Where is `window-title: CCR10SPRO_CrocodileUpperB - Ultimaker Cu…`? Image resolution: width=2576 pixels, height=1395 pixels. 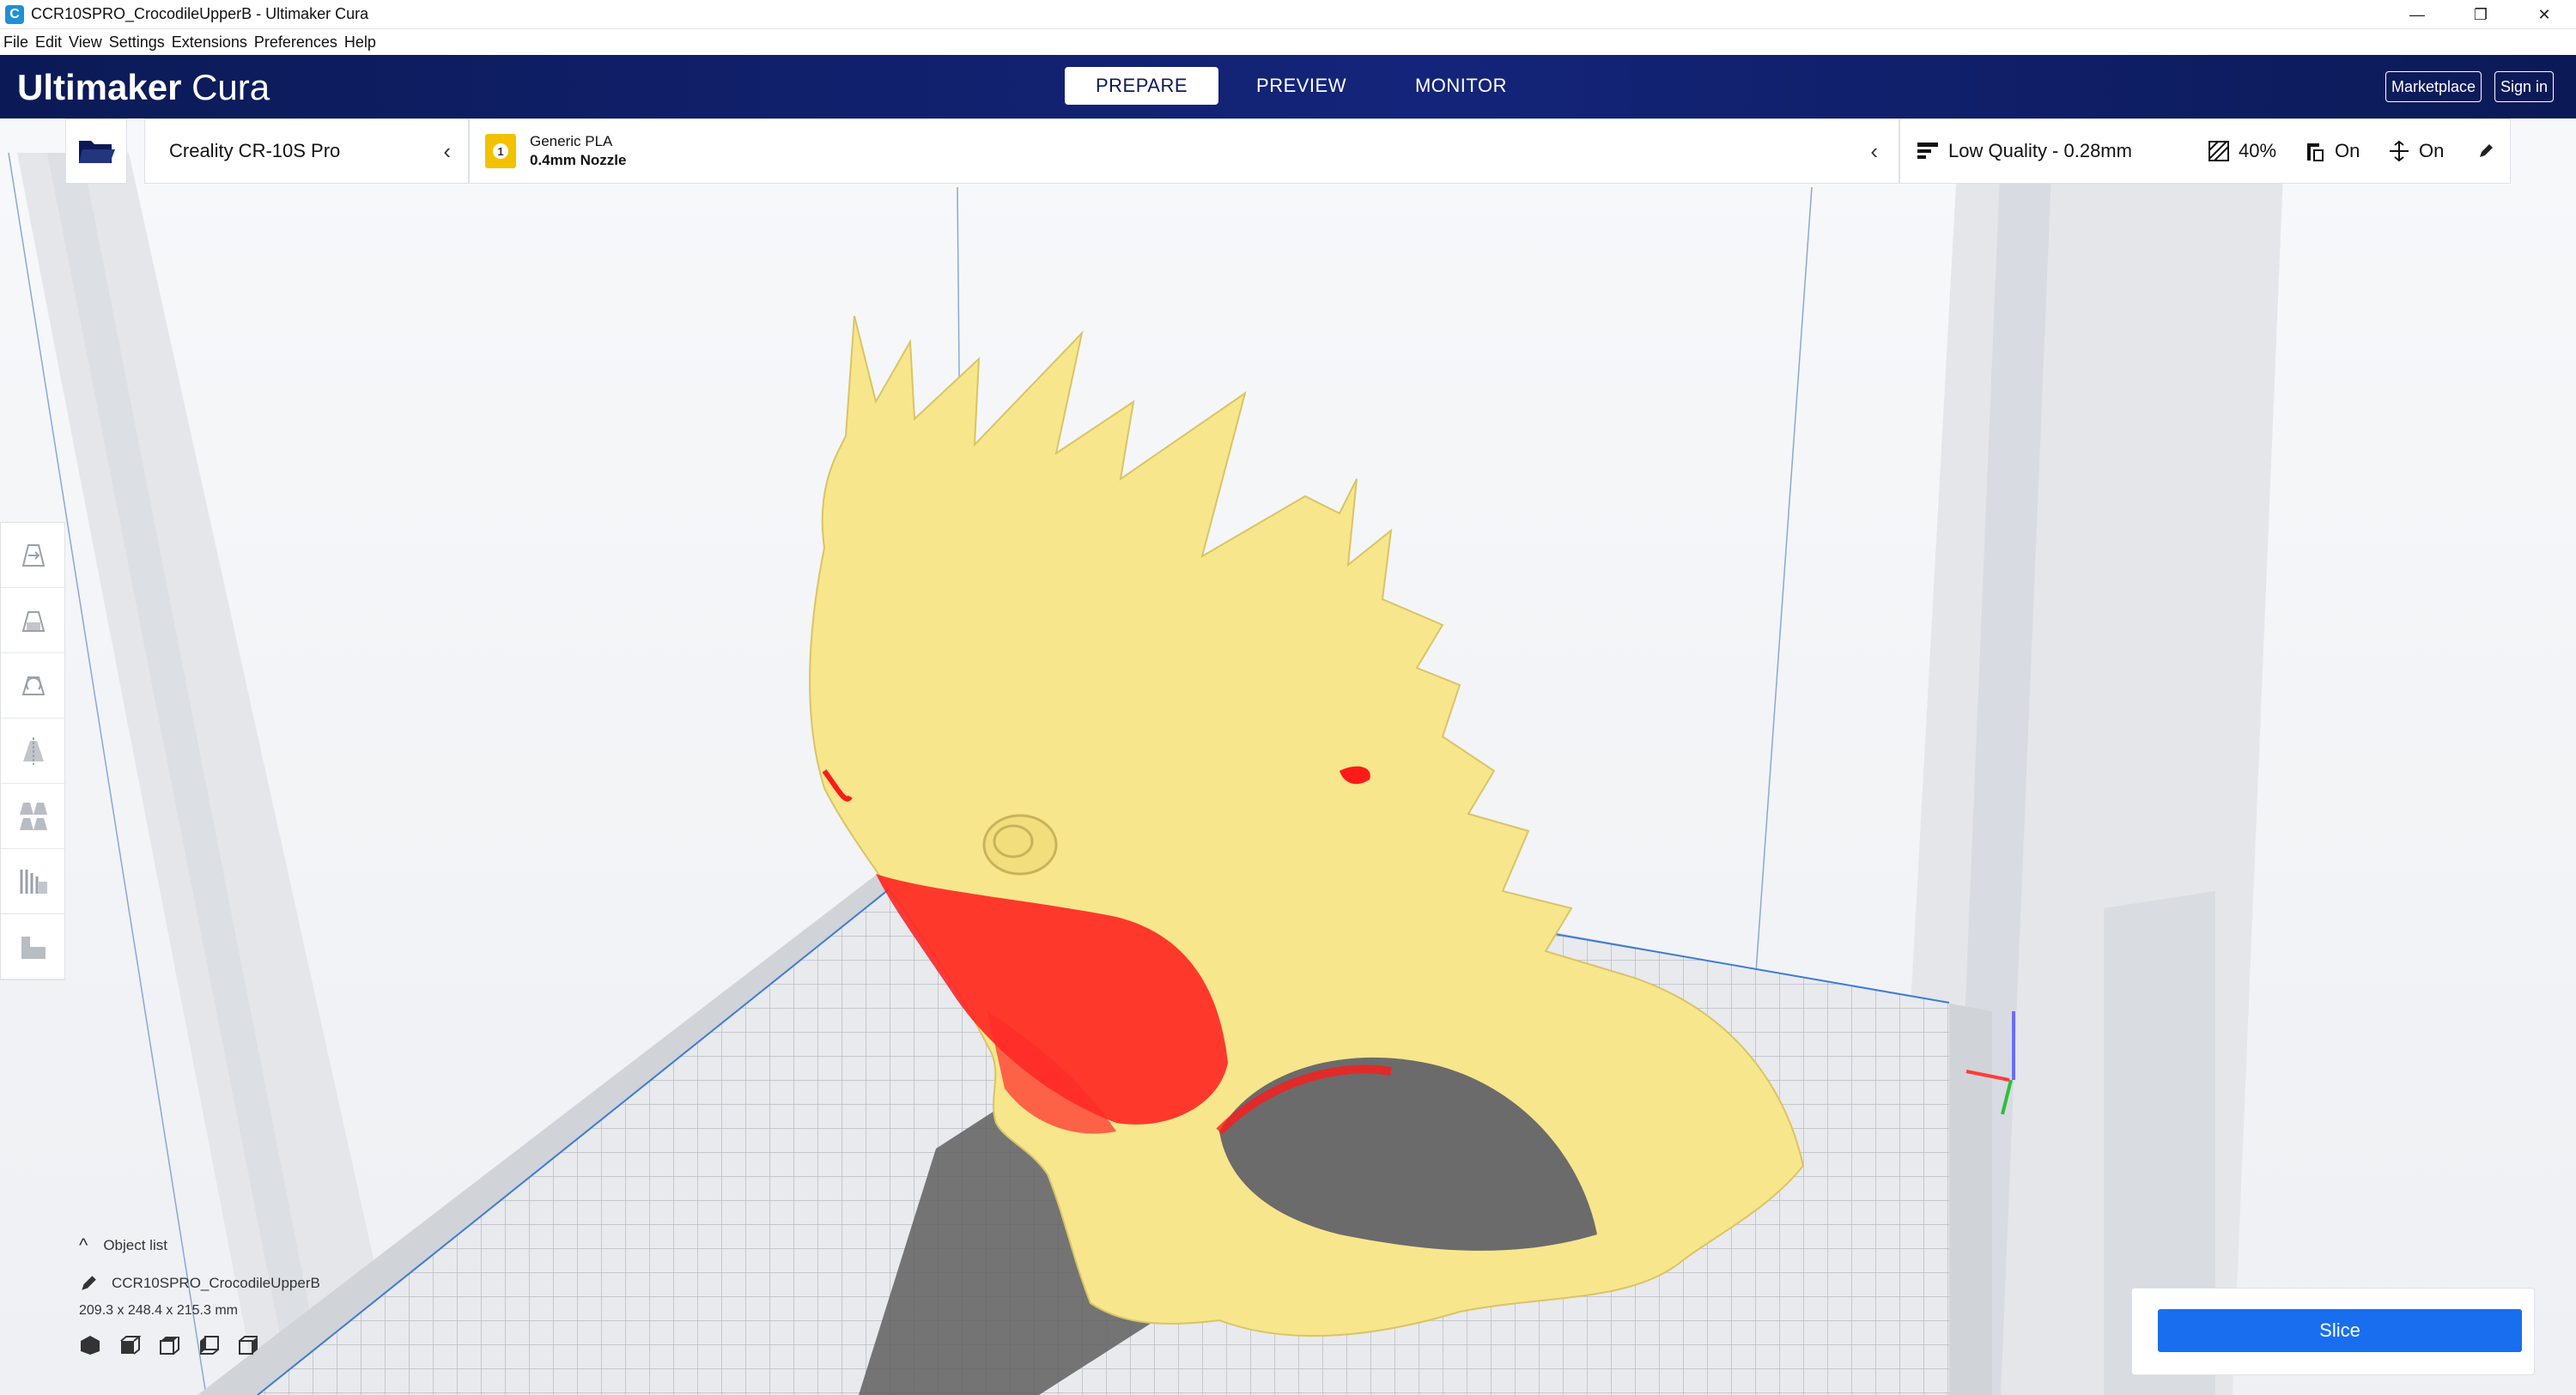
window-title: CCR10SPRO_CrocodileUpperB - Ultimaker Cu… is located at coordinates (200, 14).